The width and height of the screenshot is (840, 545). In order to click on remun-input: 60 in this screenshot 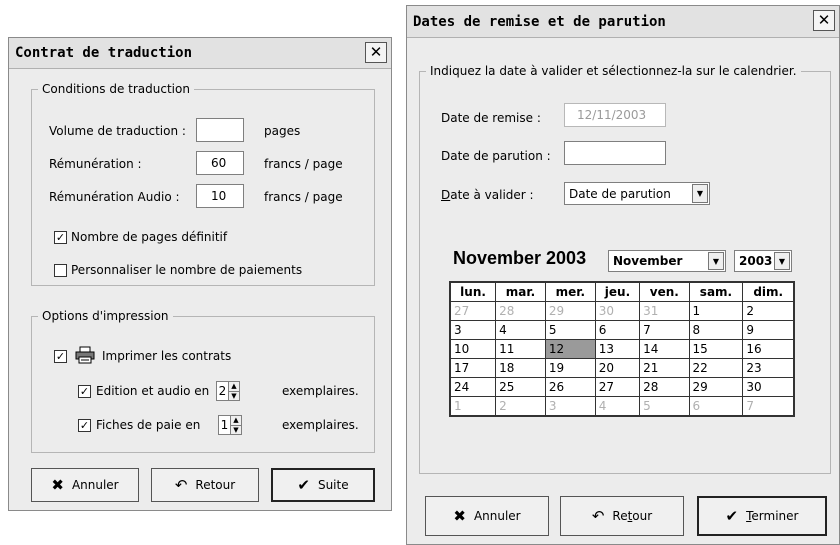, I will do `click(220, 163)`.